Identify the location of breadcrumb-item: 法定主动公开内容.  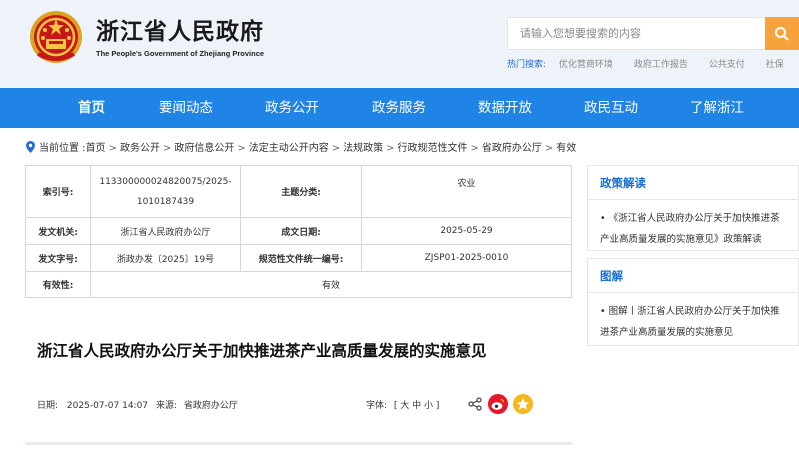
(289, 148).